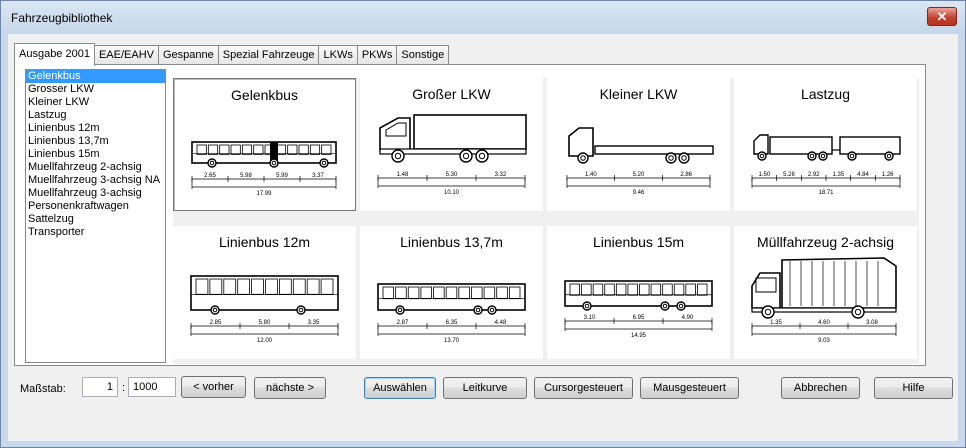  I want to click on vehicle-drawing: 1.35 4.60 3.08 9.03, so click(824, 300).